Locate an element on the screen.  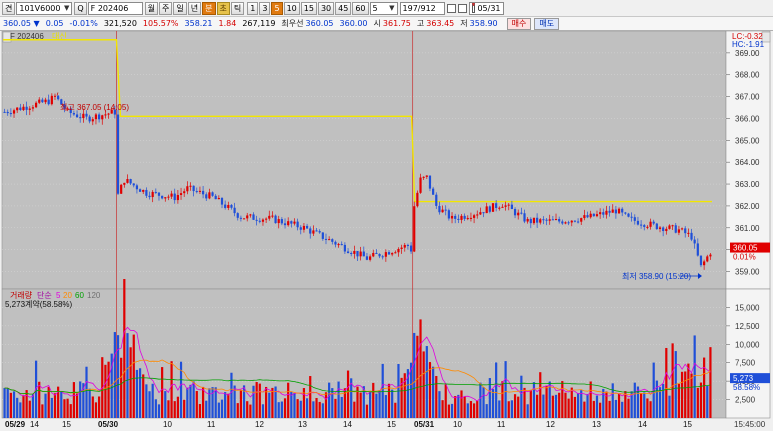
interval-button-7: 60 is located at coordinates (360, 8).